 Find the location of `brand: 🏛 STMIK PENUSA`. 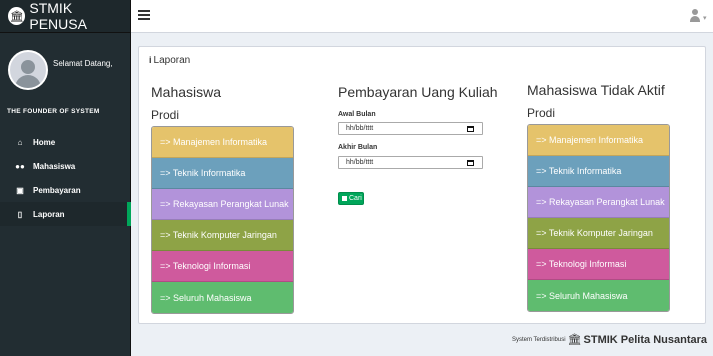

brand: 🏛 STMIK PENUSA is located at coordinates (65, 16).